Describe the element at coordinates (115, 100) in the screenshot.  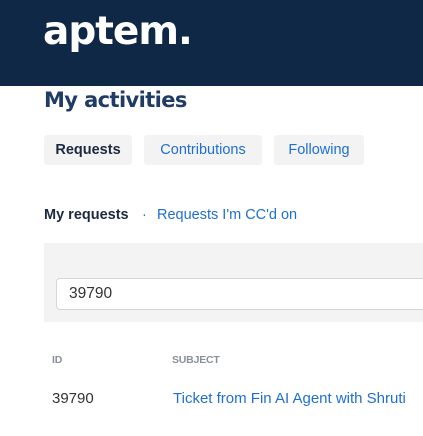
I see `page-title: My activities` at that location.